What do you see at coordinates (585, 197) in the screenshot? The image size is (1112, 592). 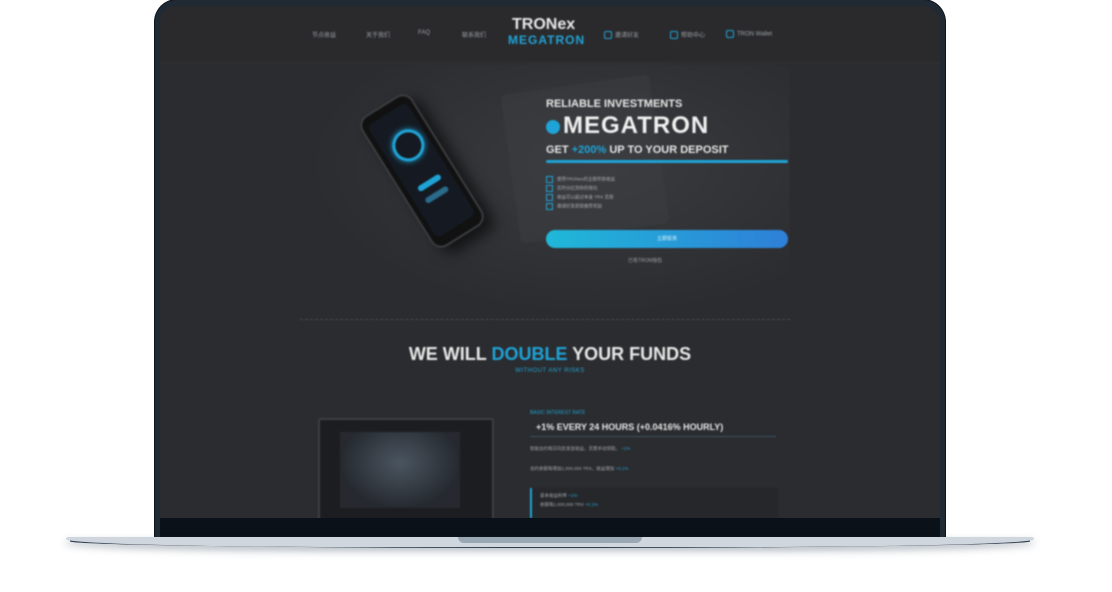 I see `feature-text: 收益可以超过本金 TRX 无限` at bounding box center [585, 197].